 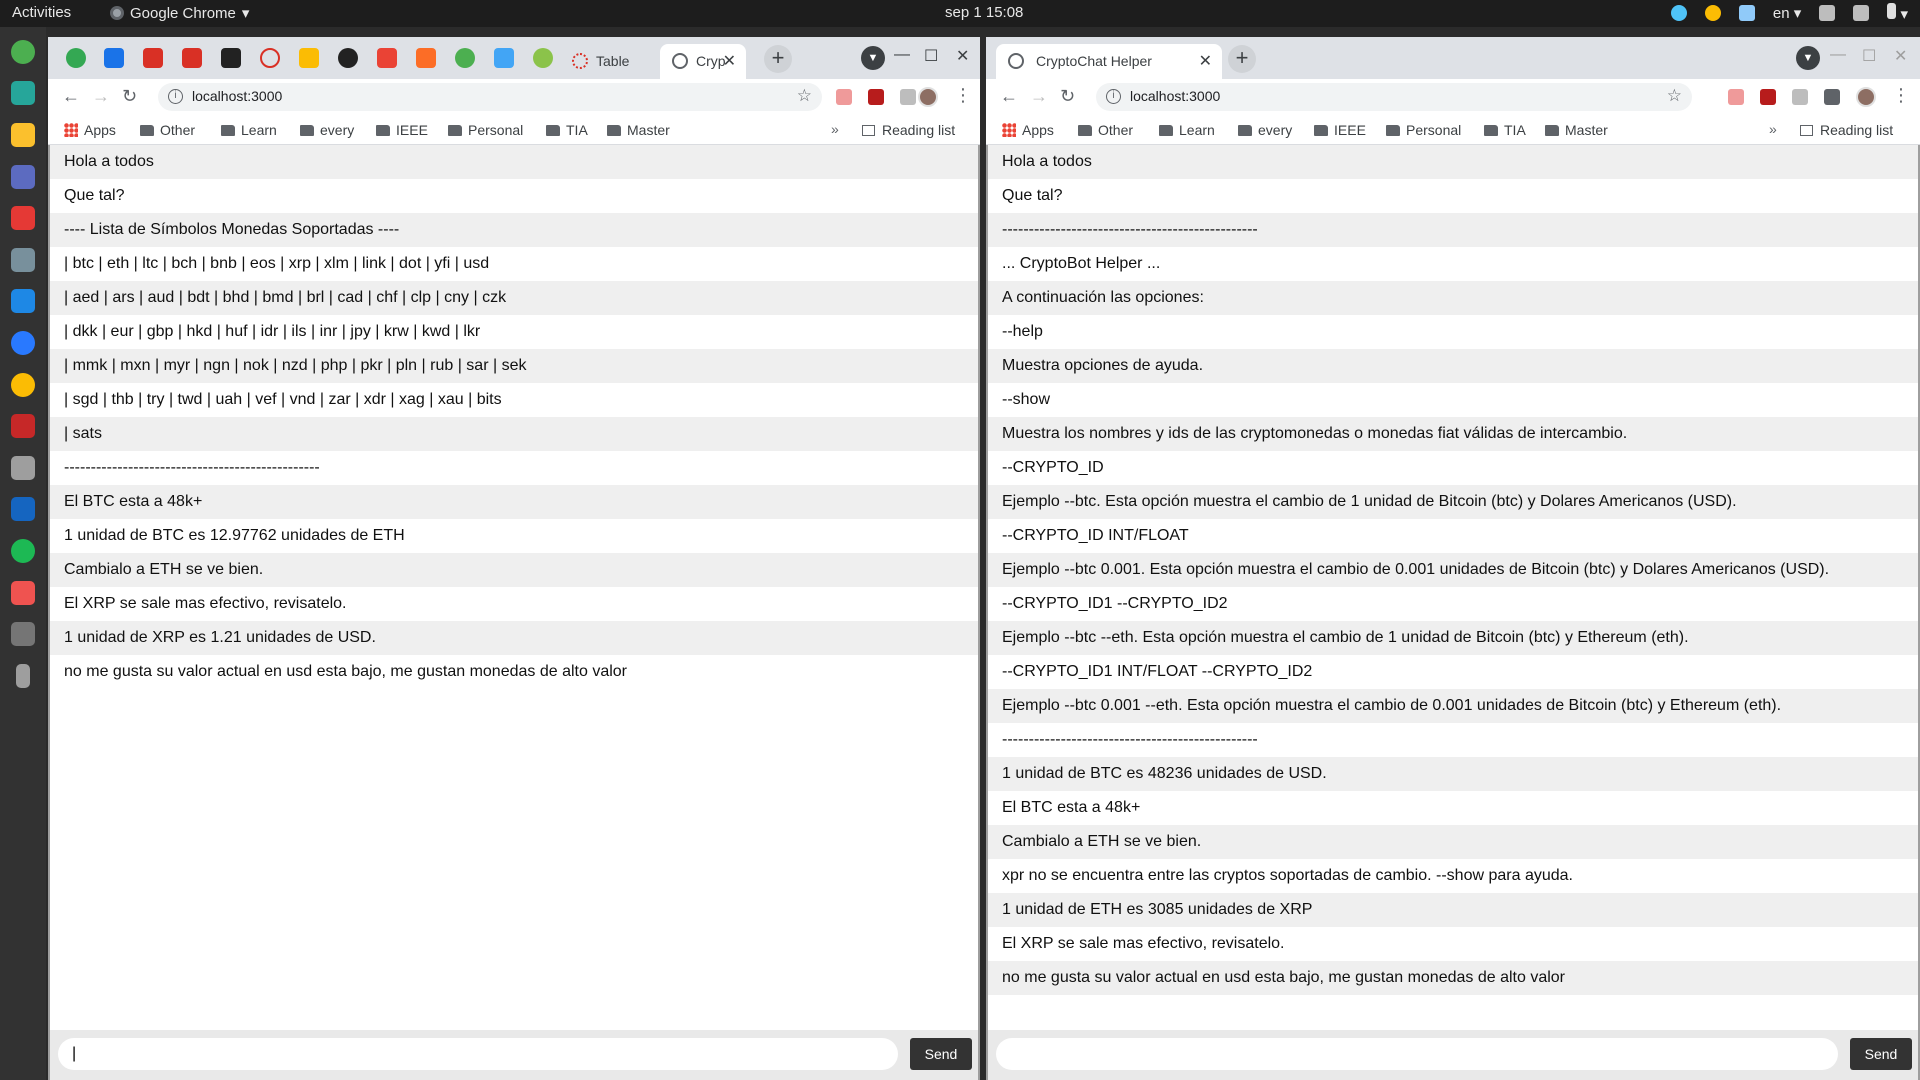 I want to click on gitlab-tab-icon, so click(x=426, y=58).